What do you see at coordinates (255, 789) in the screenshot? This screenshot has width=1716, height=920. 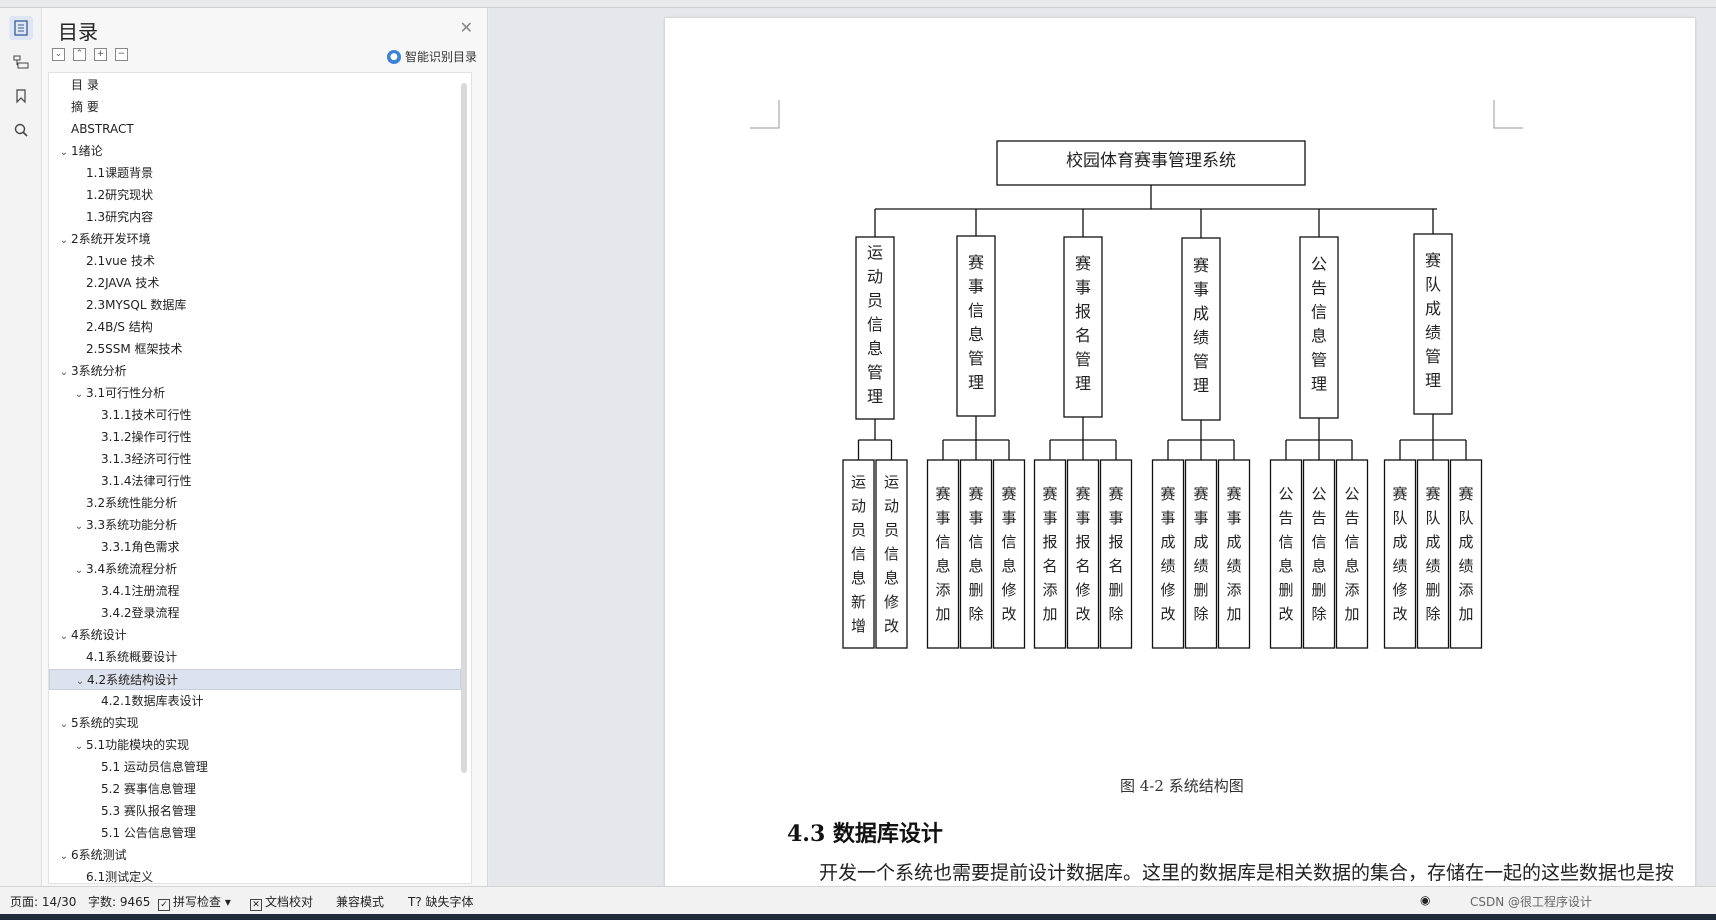 I see `toc-item: 5.2 赛事信息管理` at bounding box center [255, 789].